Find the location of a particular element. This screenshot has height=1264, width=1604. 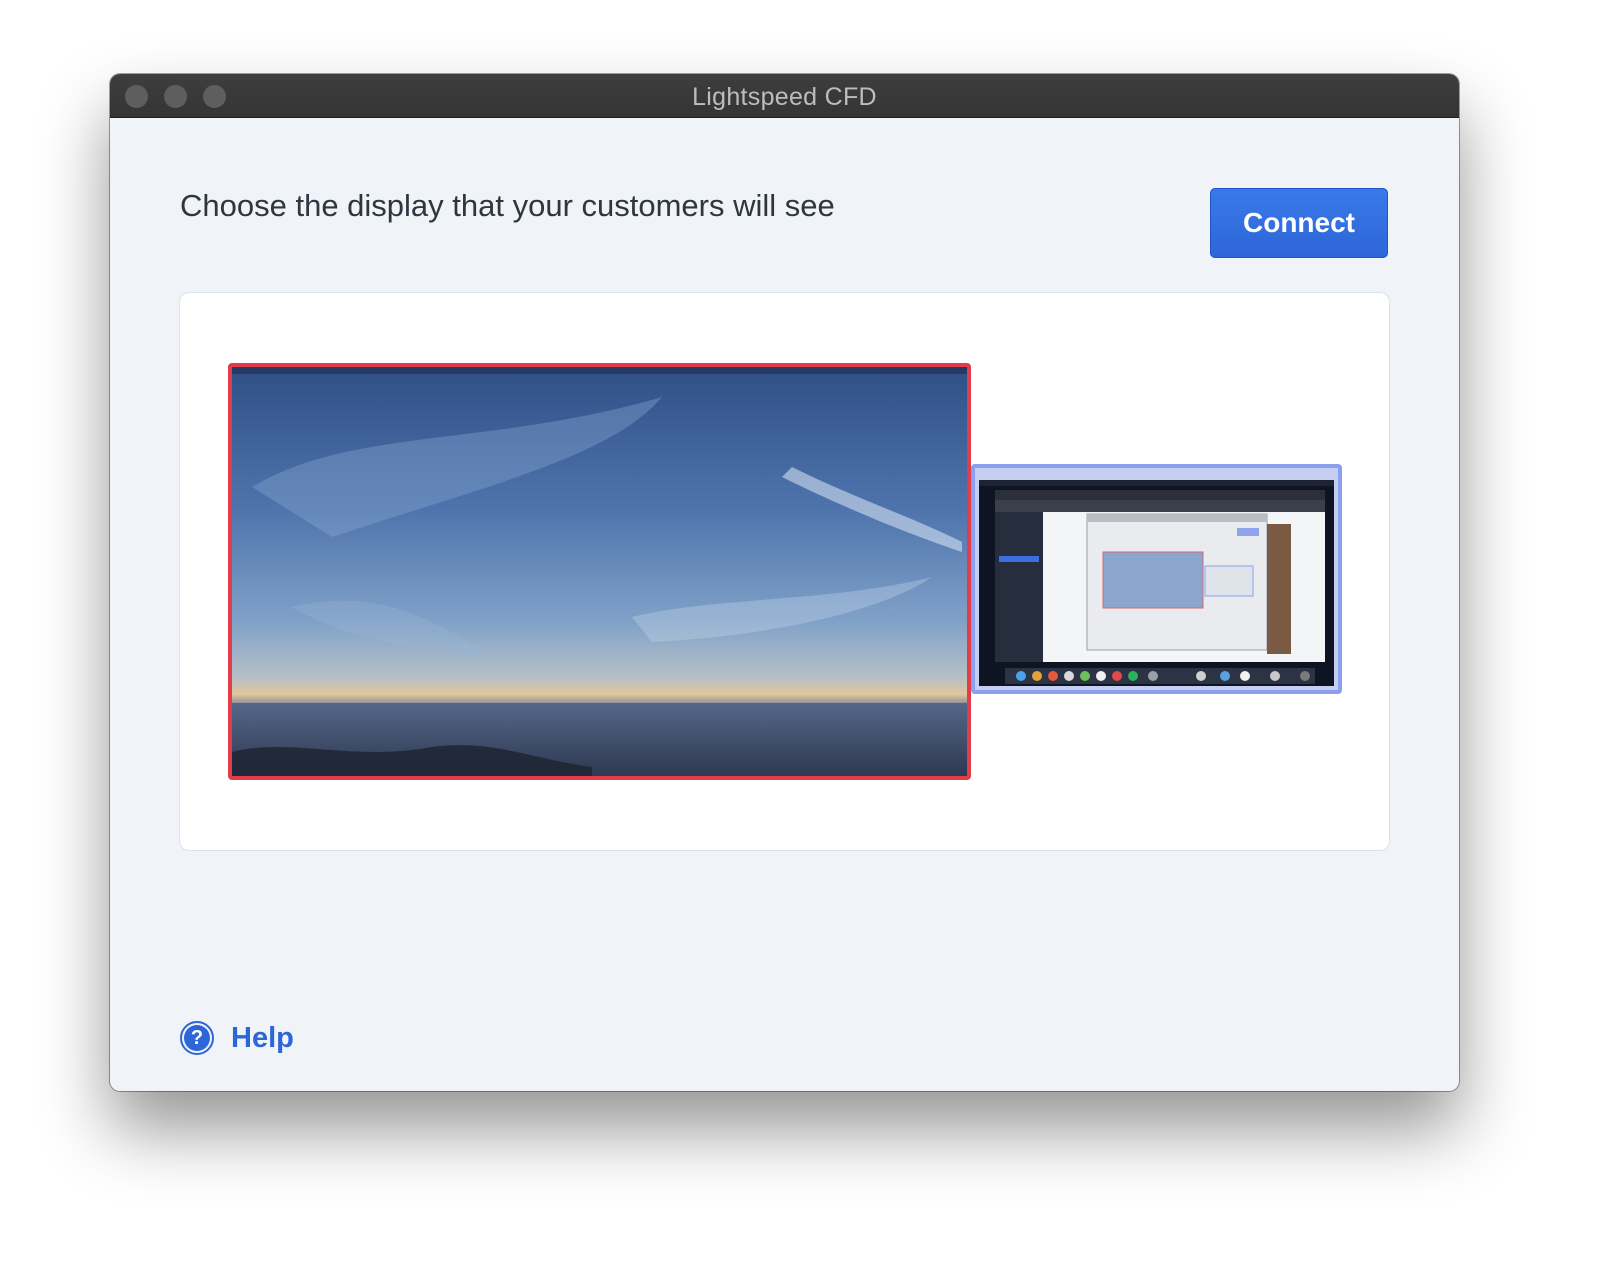

desktop-menu-bar is located at coordinates (599, 370).